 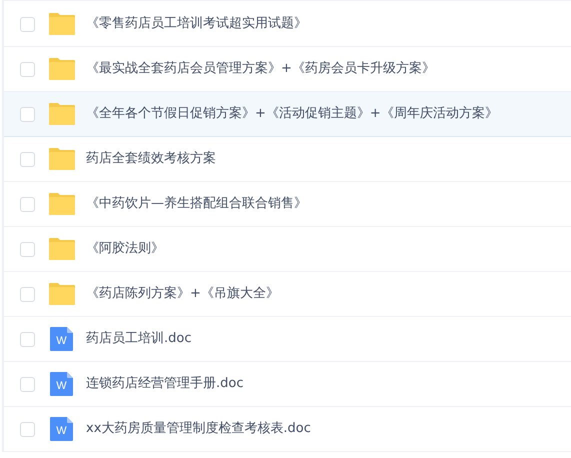 I want to click on file-row: 《零售药店员工培训考试超实用试题》, so click(x=287, y=24).